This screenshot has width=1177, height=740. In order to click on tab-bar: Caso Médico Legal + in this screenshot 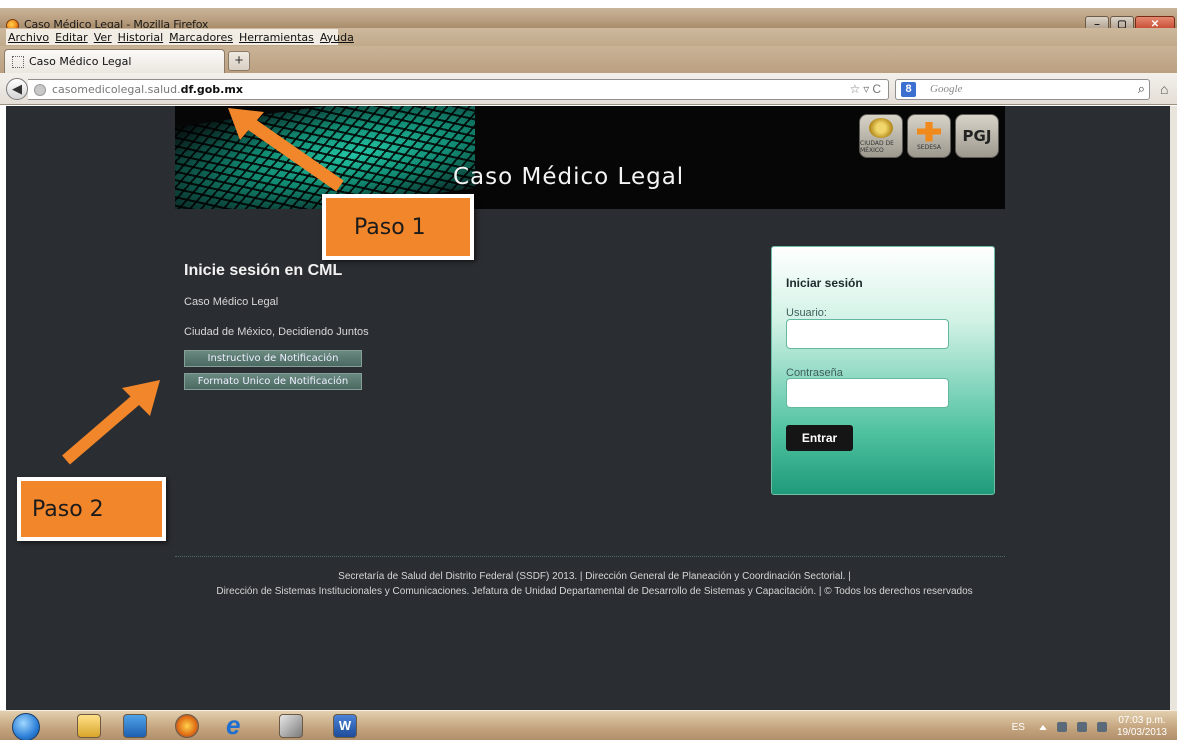, I will do `click(588, 59)`.